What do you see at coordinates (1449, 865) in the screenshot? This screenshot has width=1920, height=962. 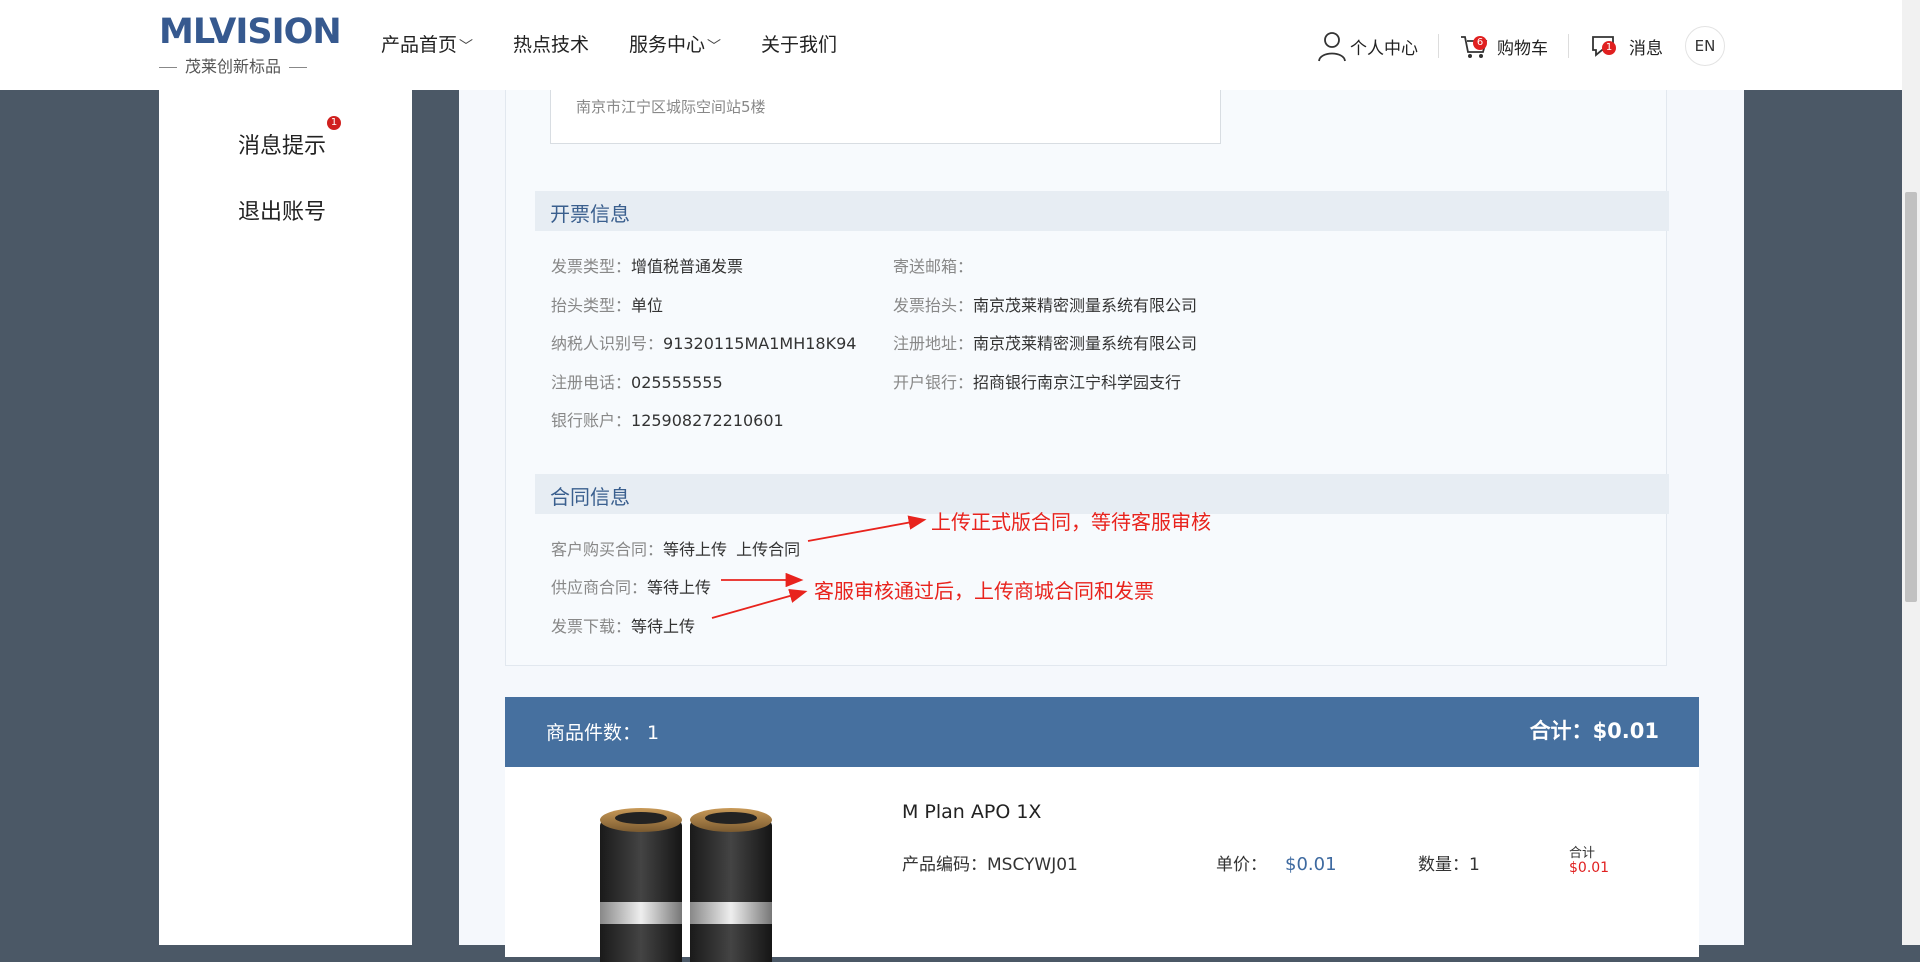 I see `quantity: 数量：1` at bounding box center [1449, 865].